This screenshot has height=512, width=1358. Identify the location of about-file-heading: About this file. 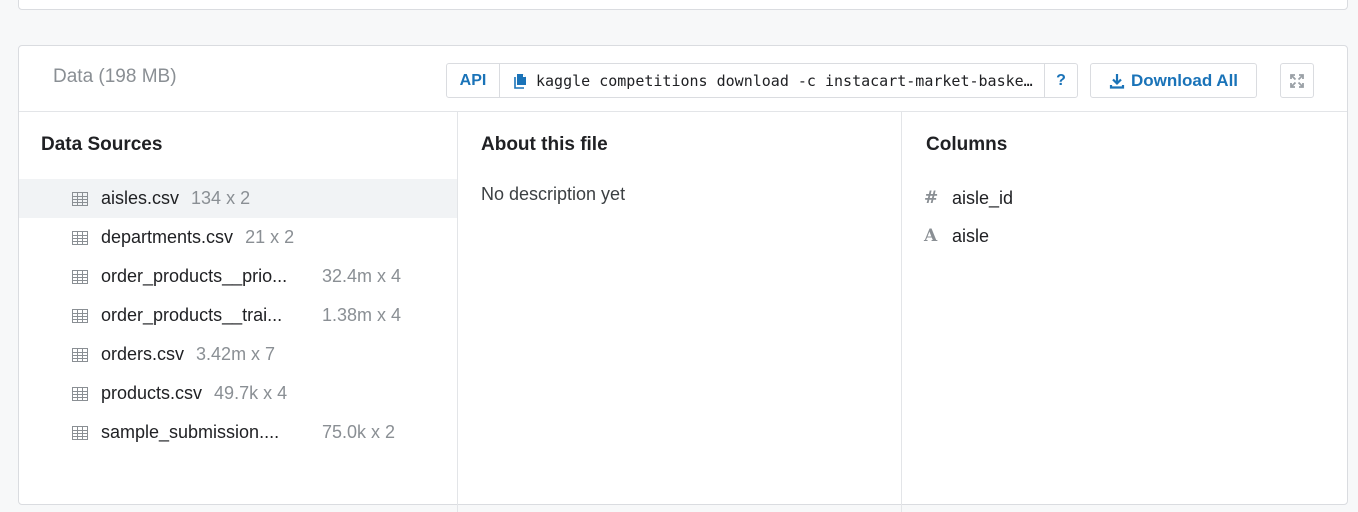
(544, 144).